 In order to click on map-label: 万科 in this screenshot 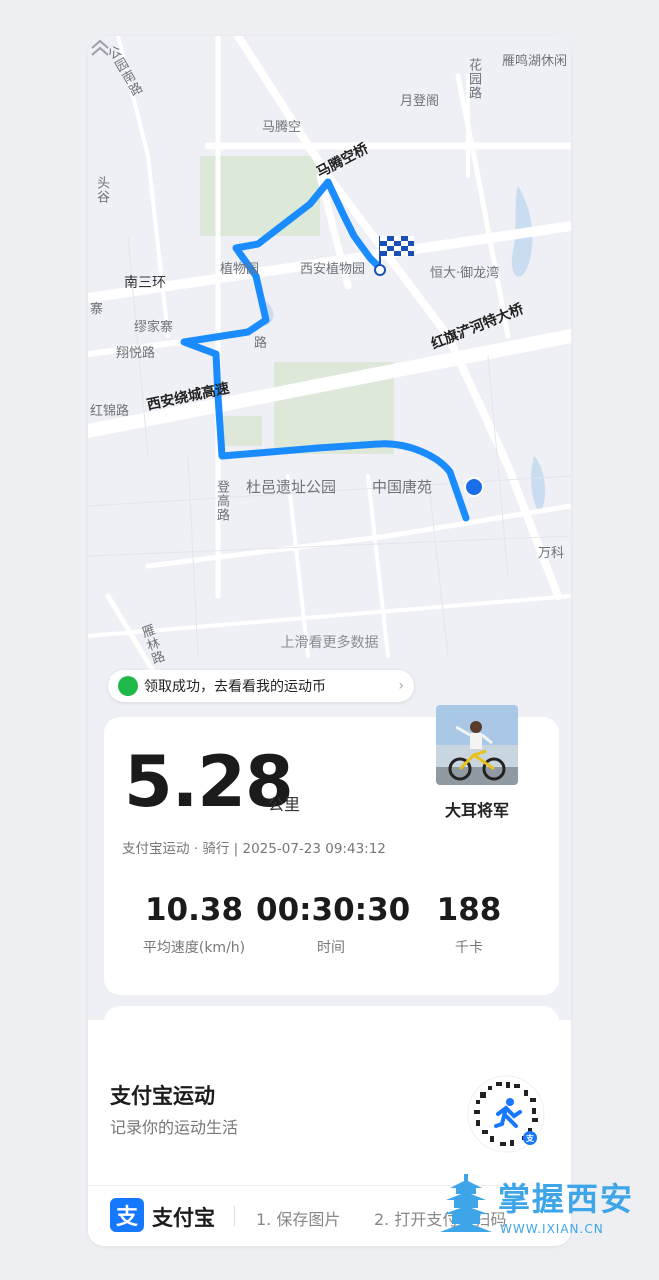, I will do `click(551, 553)`.